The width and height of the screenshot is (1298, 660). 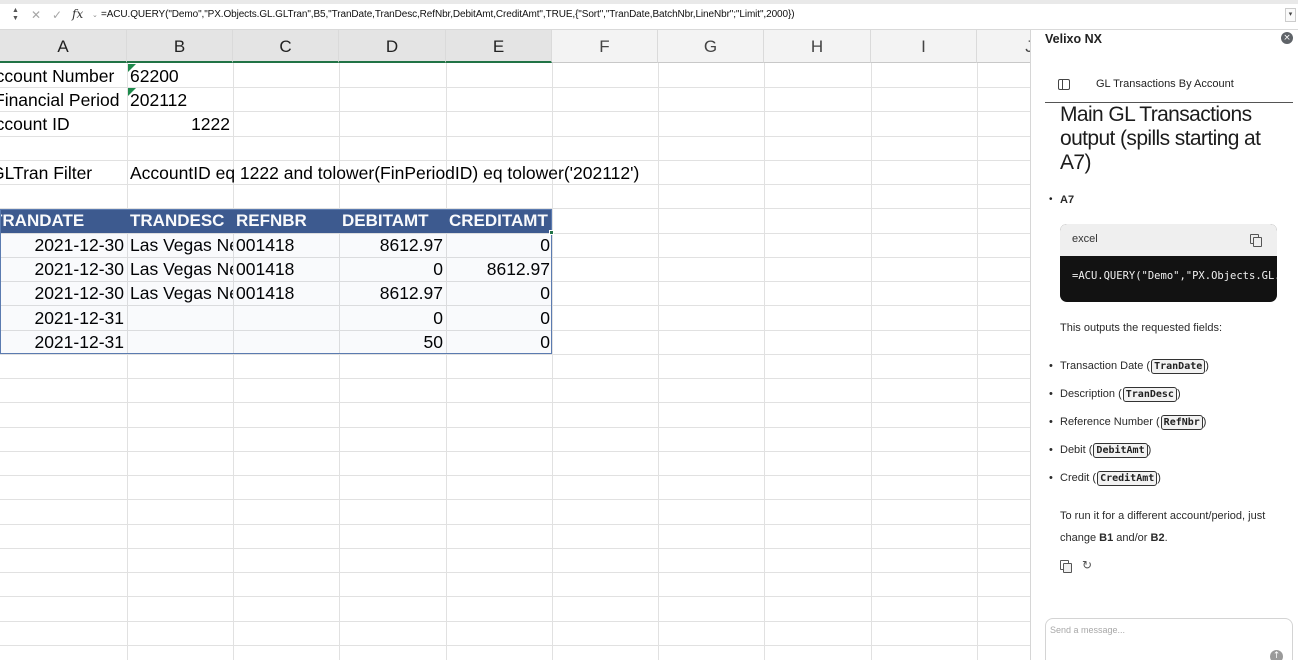 What do you see at coordinates (1085, 239) in the screenshot?
I see `code-language: excel` at bounding box center [1085, 239].